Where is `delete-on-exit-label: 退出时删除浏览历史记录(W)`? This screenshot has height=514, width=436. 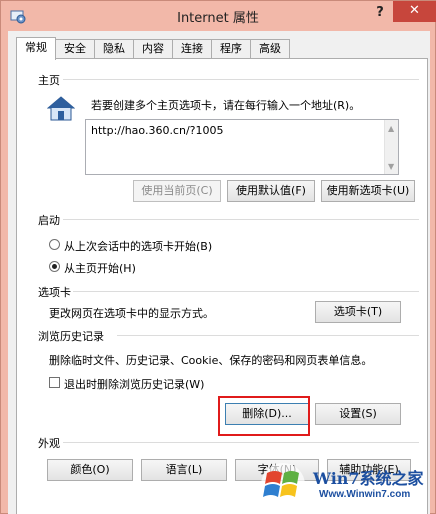
delete-on-exit-label: 退出时删除浏览历史记录(W) is located at coordinates (134, 384).